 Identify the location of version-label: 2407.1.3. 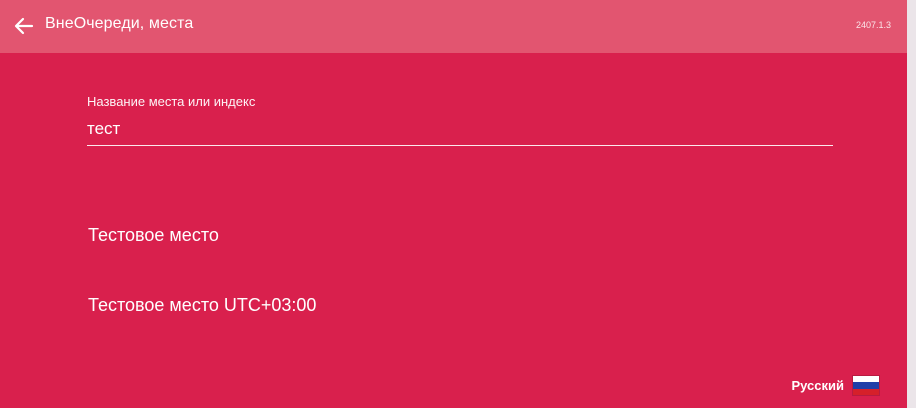
(873, 25).